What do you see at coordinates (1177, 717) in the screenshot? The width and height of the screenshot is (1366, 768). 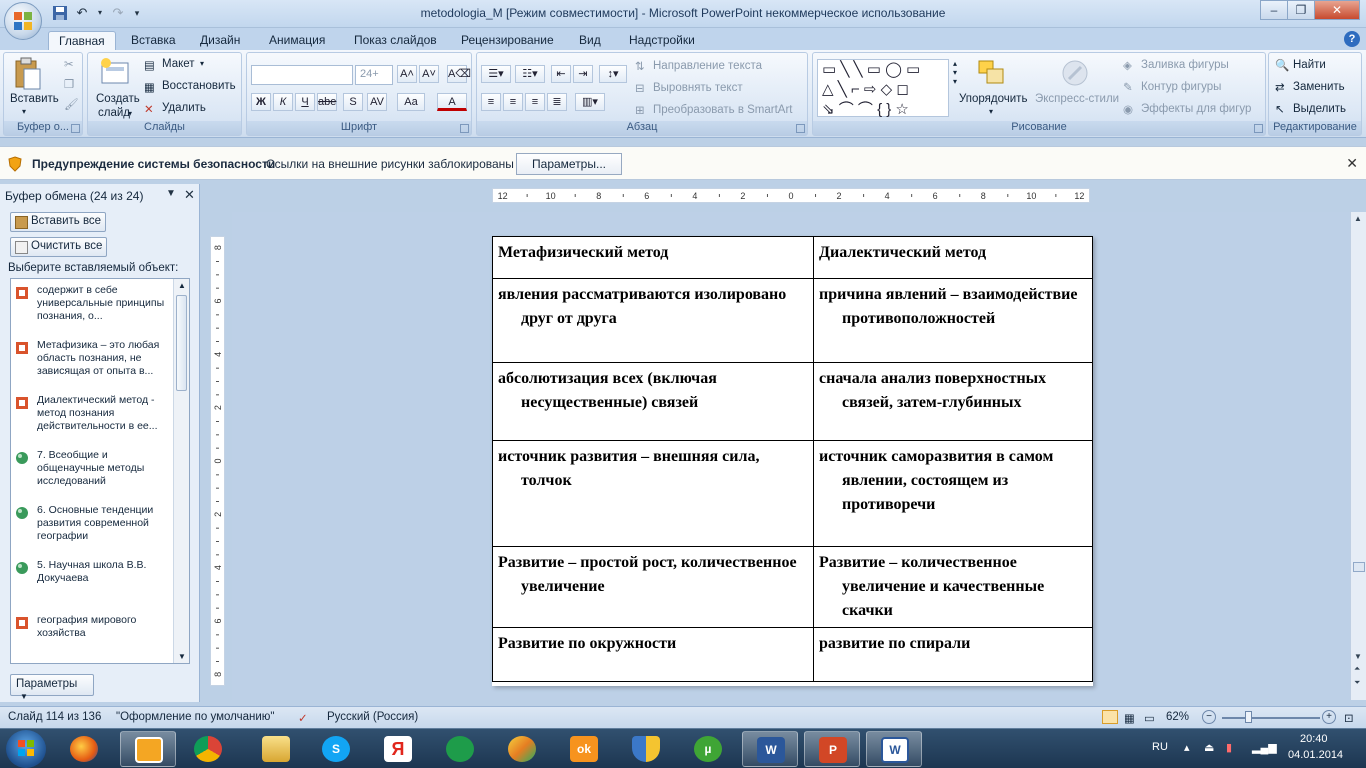 I see `zoom-level: 62%` at bounding box center [1177, 717].